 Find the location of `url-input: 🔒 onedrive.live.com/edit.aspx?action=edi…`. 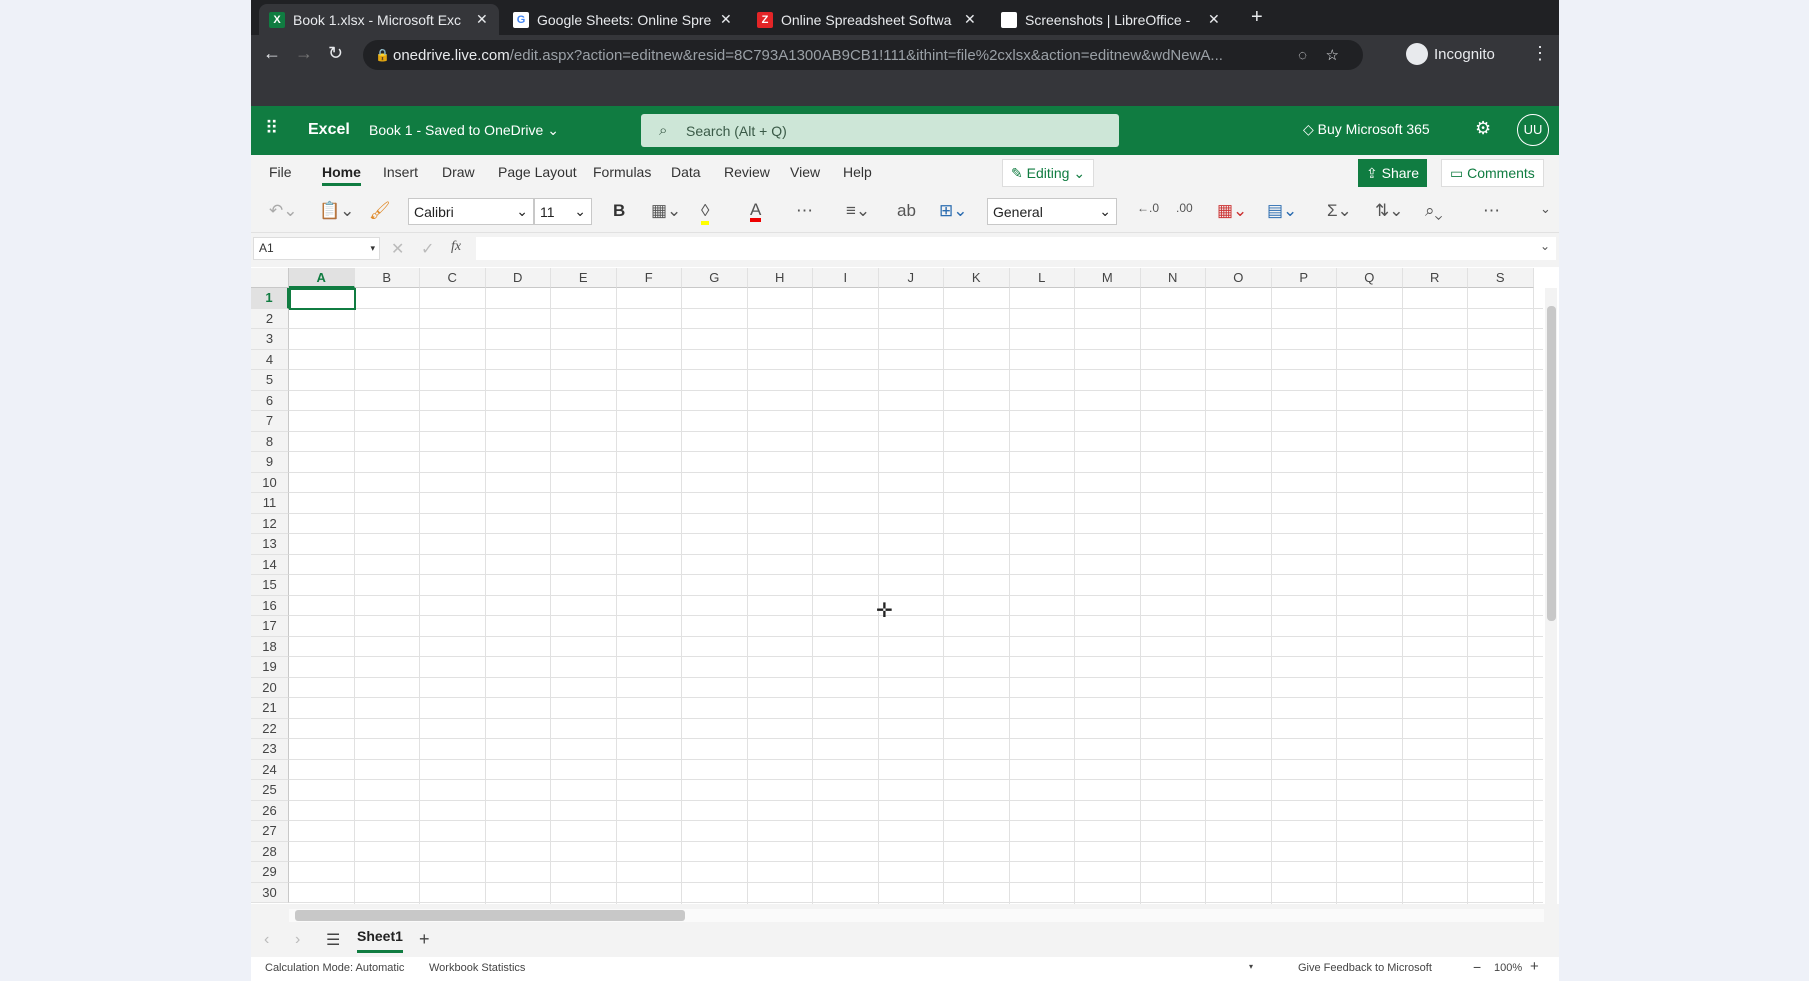

url-input: 🔒 onedrive.live.com/edit.aspx?action=edi… is located at coordinates (863, 55).